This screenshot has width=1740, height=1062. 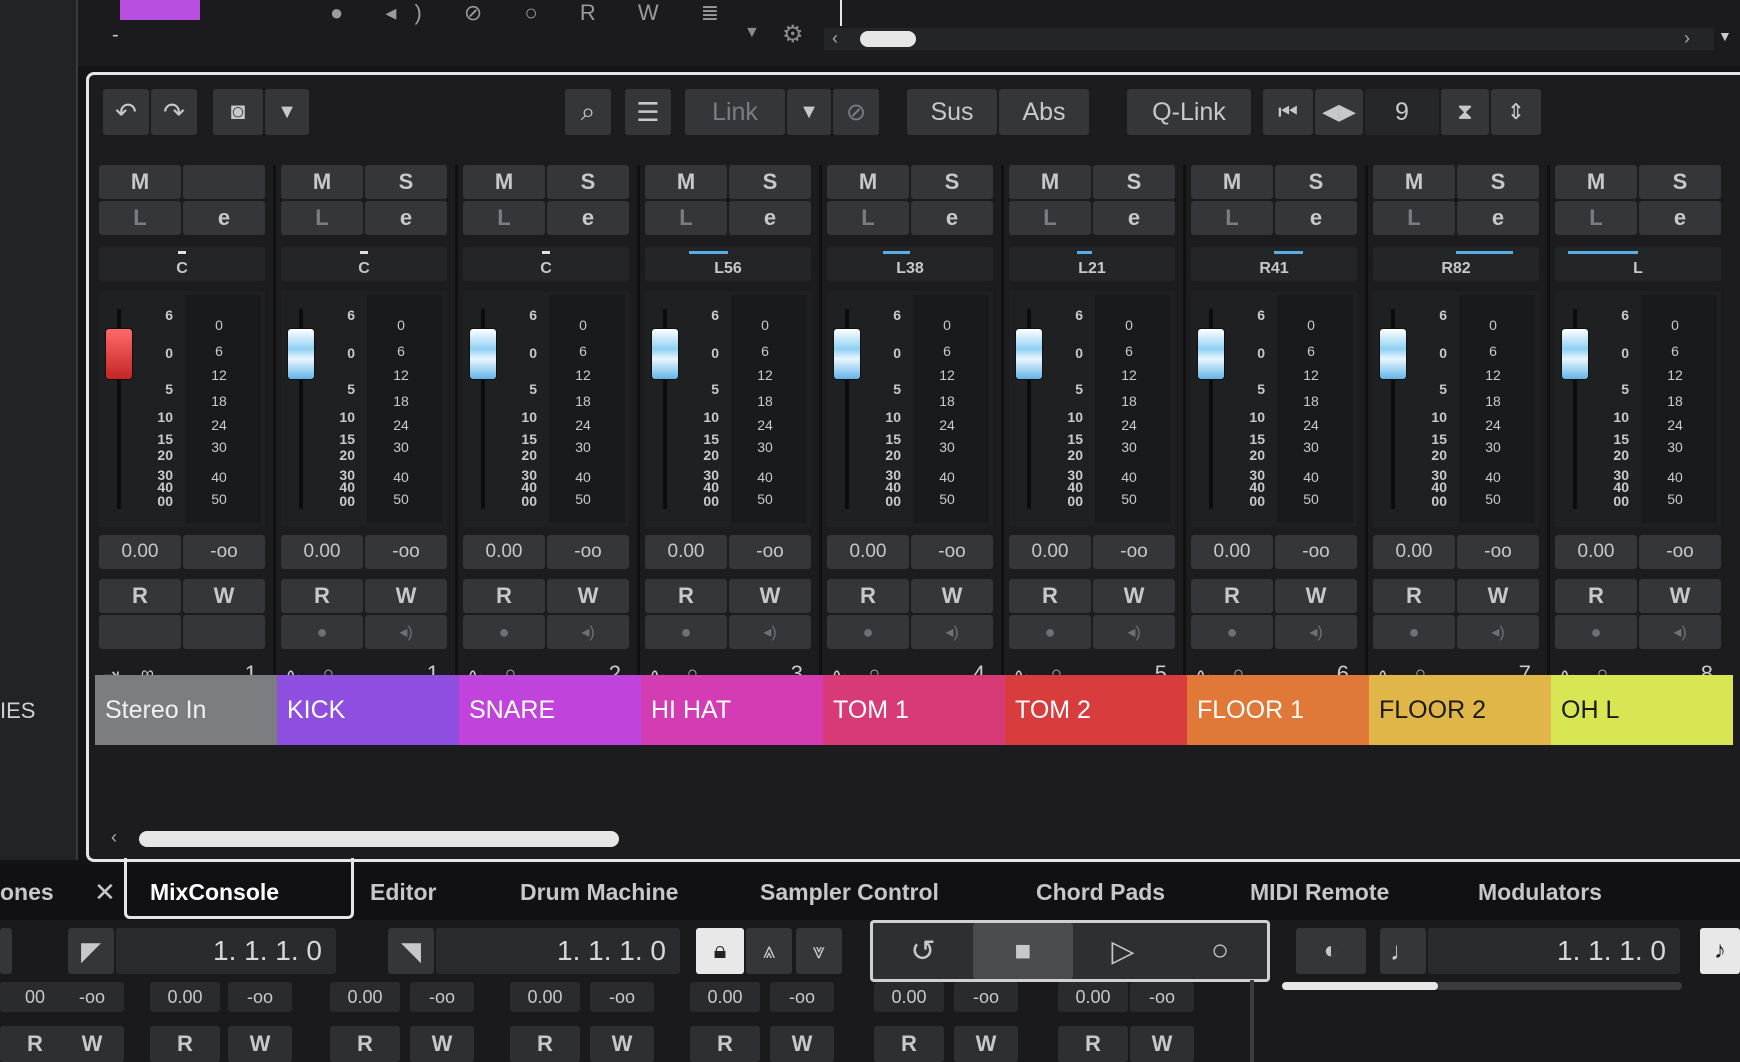 What do you see at coordinates (379, 839) in the screenshot?
I see `scroll-thumb` at bounding box center [379, 839].